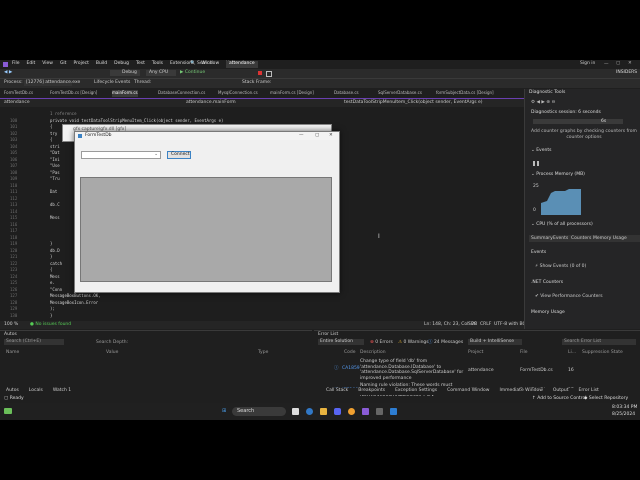 The image size is (640, 480). I want to click on menu-item-view: View, so click(47, 64).